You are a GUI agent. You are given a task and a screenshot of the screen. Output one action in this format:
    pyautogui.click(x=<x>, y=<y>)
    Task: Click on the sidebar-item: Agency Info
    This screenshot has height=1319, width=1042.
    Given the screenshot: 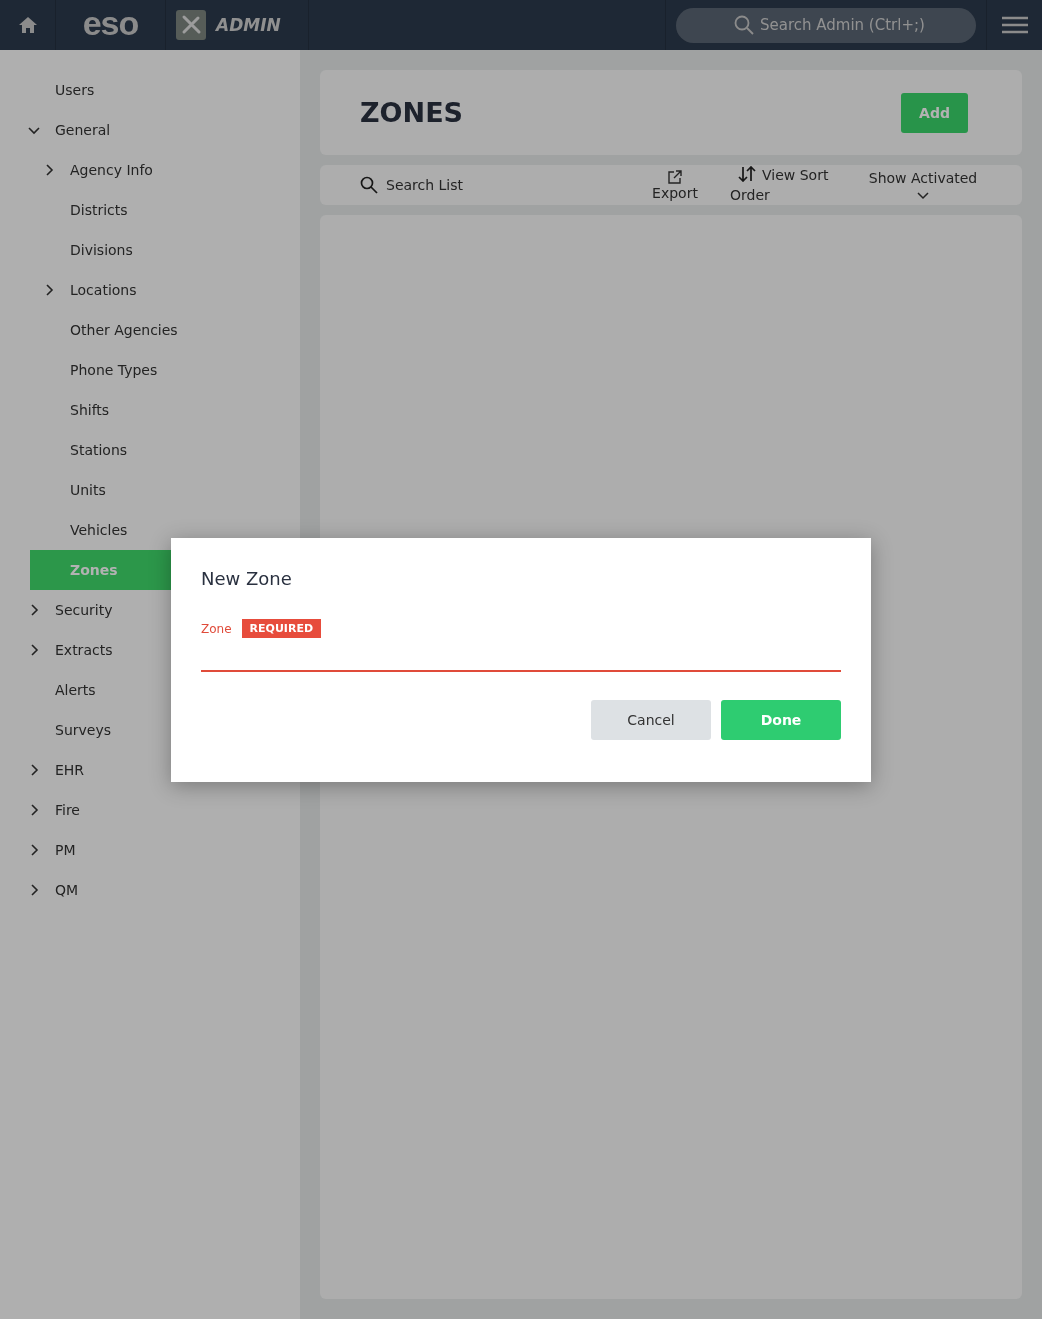 What is the action you would take?
    pyautogui.click(x=150, y=170)
    